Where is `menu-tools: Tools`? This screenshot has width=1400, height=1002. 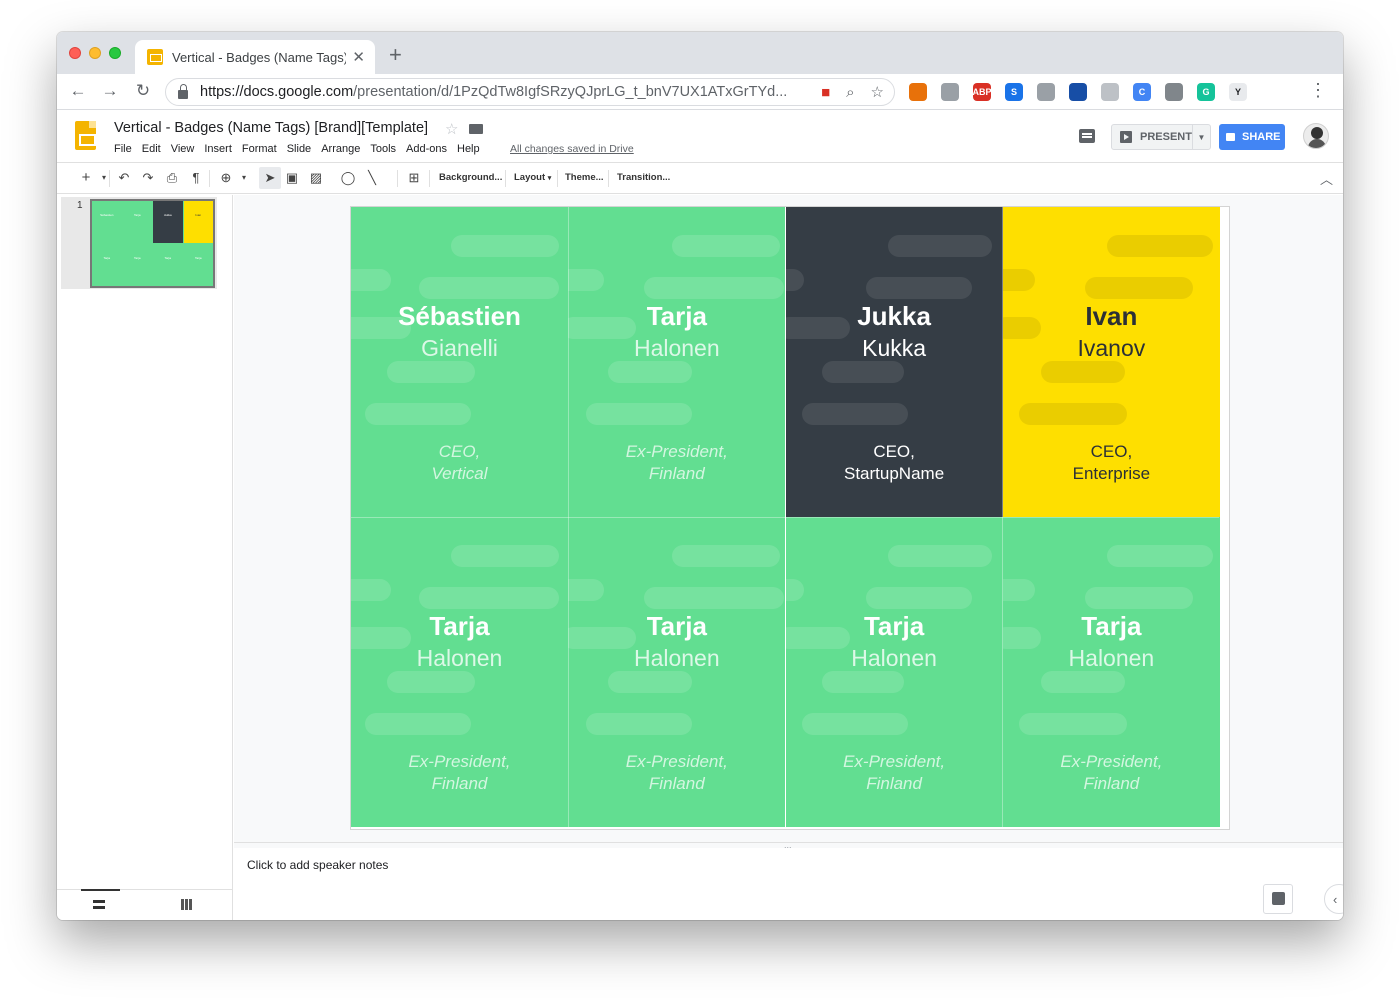
menu-tools: Tools is located at coordinates (383, 149).